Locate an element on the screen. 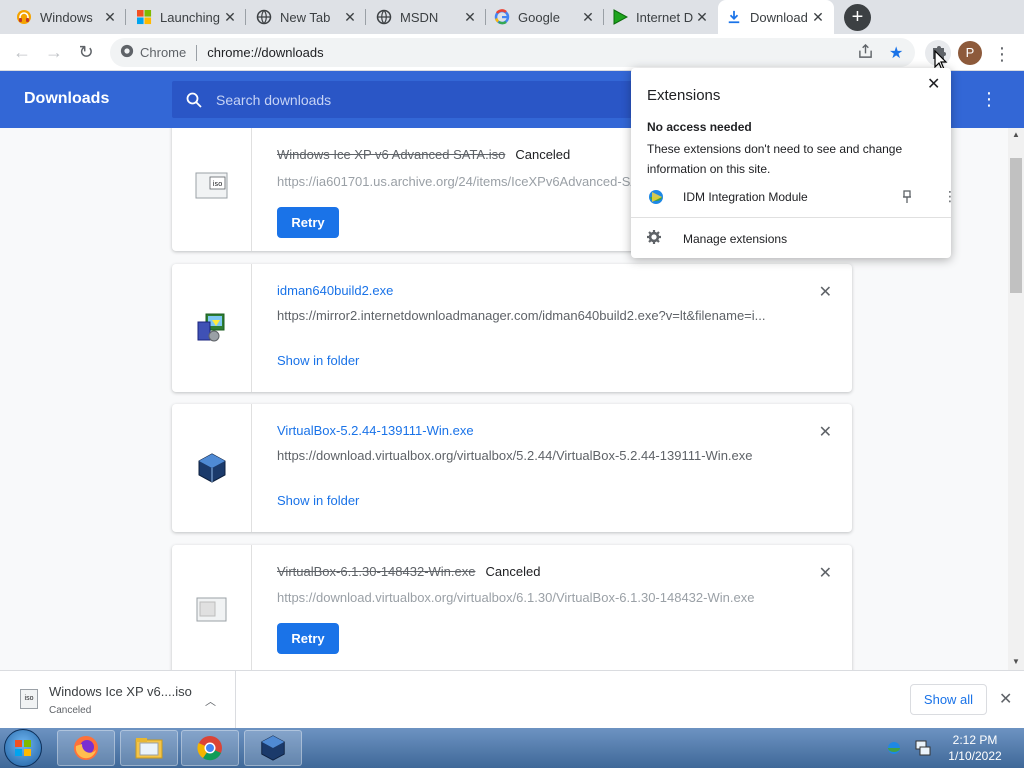  start-button is located at coordinates (23, 748).